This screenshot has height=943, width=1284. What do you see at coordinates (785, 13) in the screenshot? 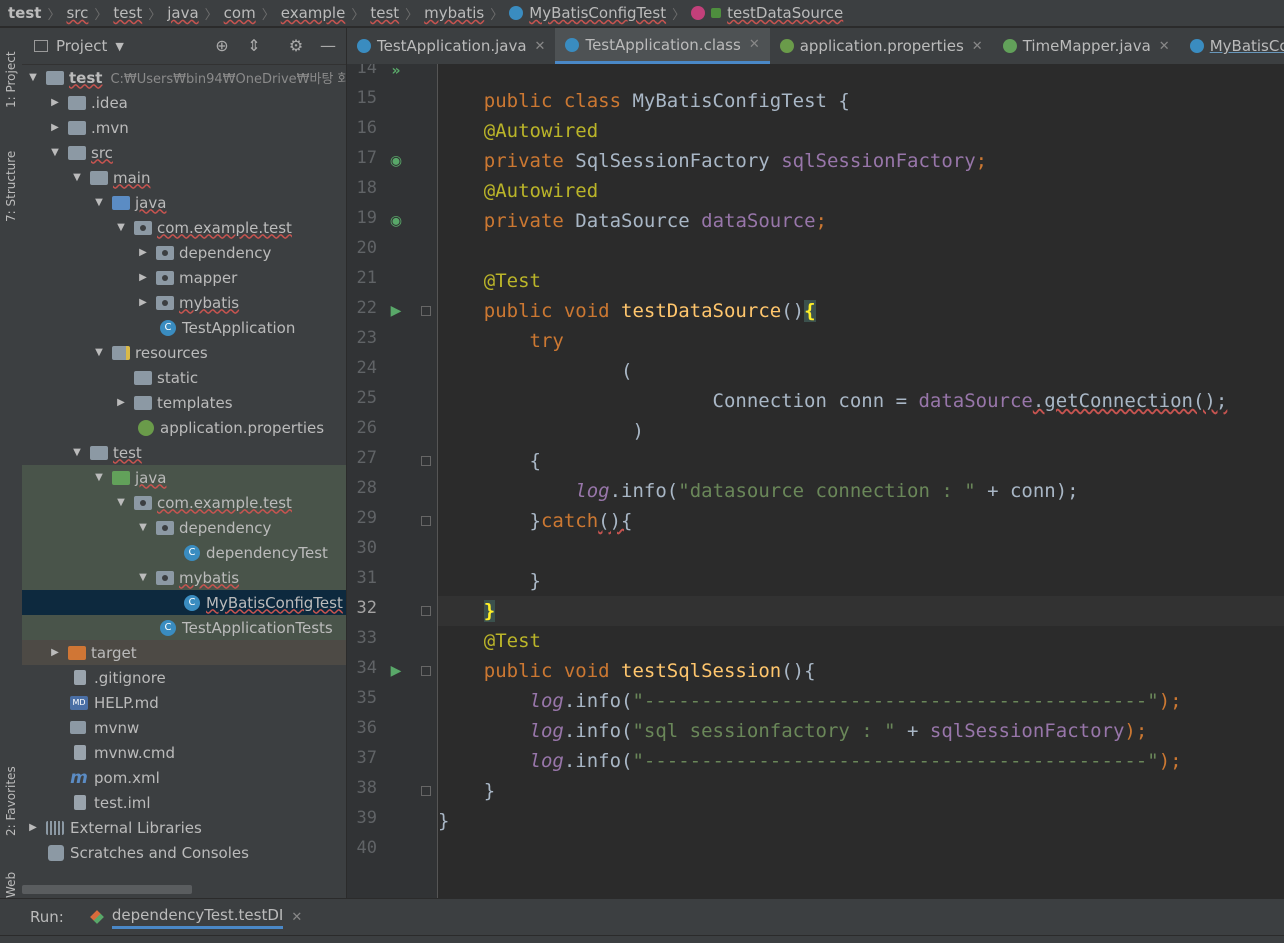
I see `breadcrumb-item: testDataSource` at bounding box center [785, 13].